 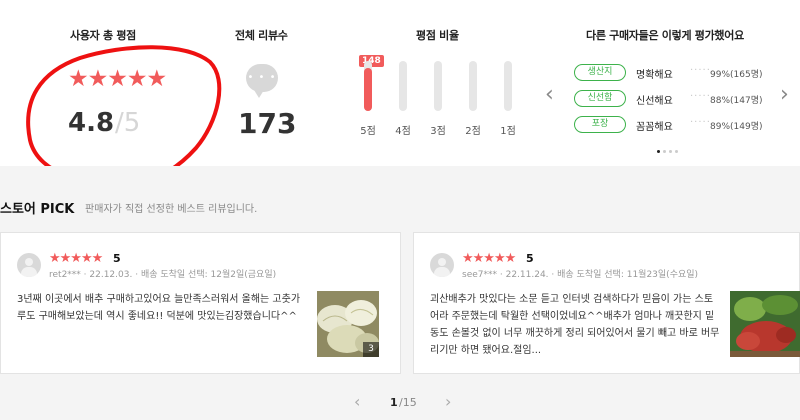 What do you see at coordinates (549, 94) in the screenshot?
I see `buyers-prev-chevron-icon: ‹` at bounding box center [549, 94].